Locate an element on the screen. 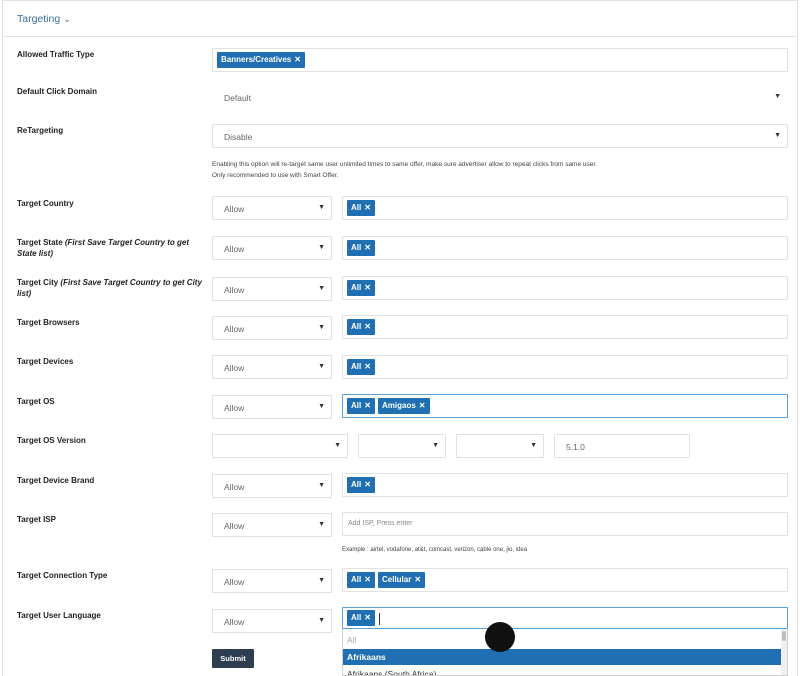 This screenshot has height=676, width=800. mouse-cursor-indicator is located at coordinates (500, 637).